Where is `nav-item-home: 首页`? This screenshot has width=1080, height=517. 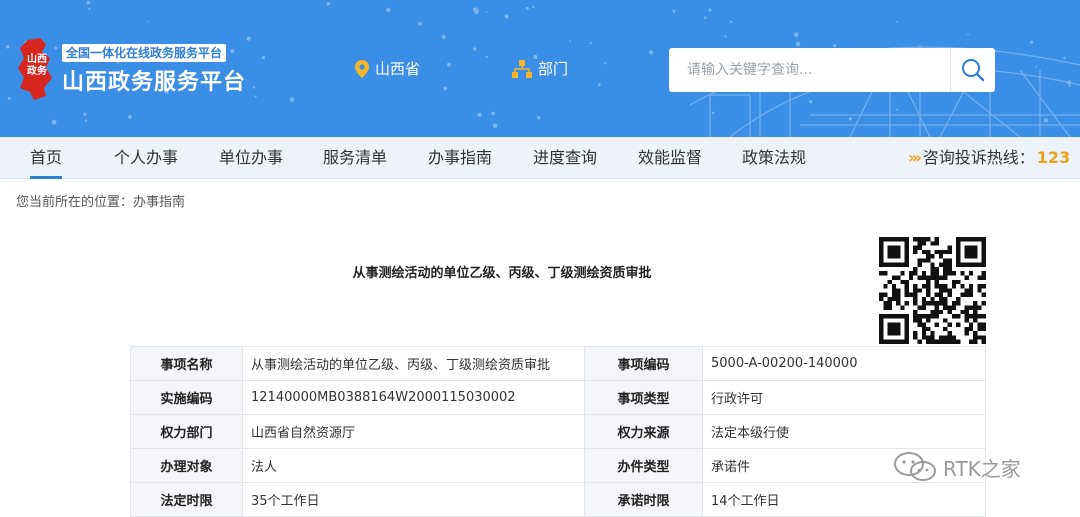 nav-item-home: 首页 is located at coordinates (46, 158).